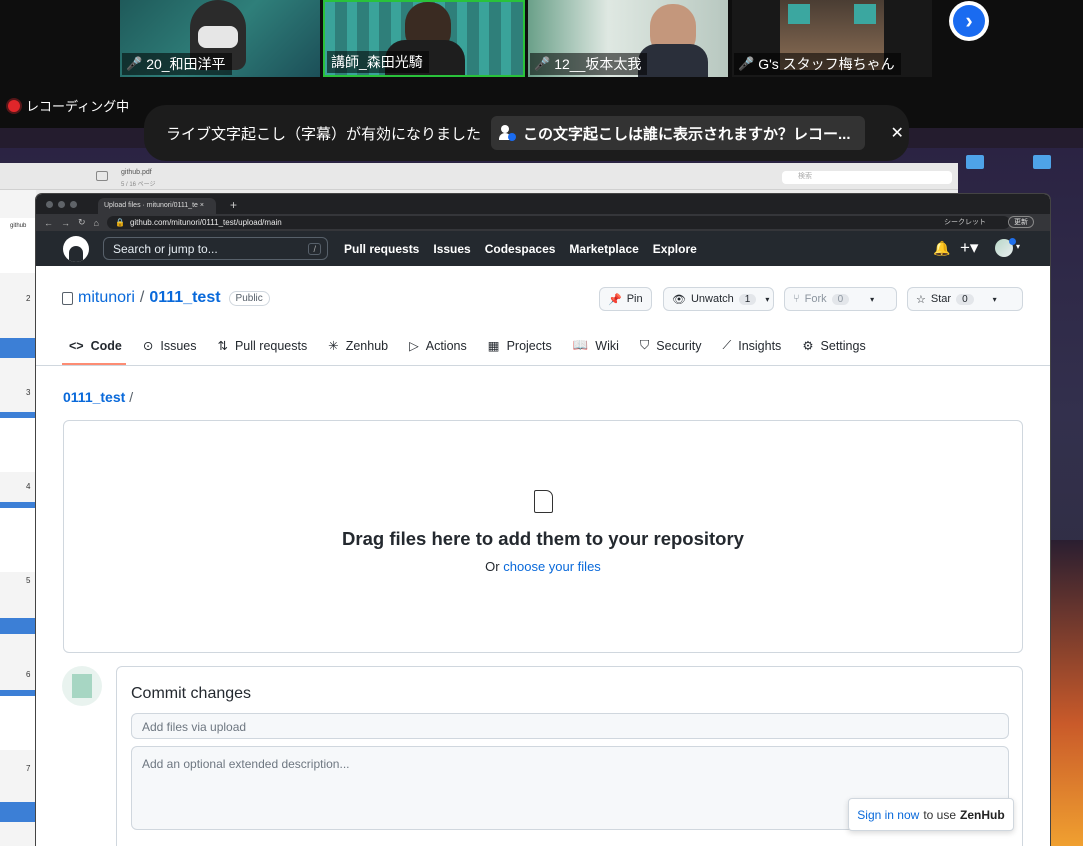 Image resolution: width=1083 pixels, height=846 pixels. I want to click on repo-name-link: 0111_test, so click(184, 298).